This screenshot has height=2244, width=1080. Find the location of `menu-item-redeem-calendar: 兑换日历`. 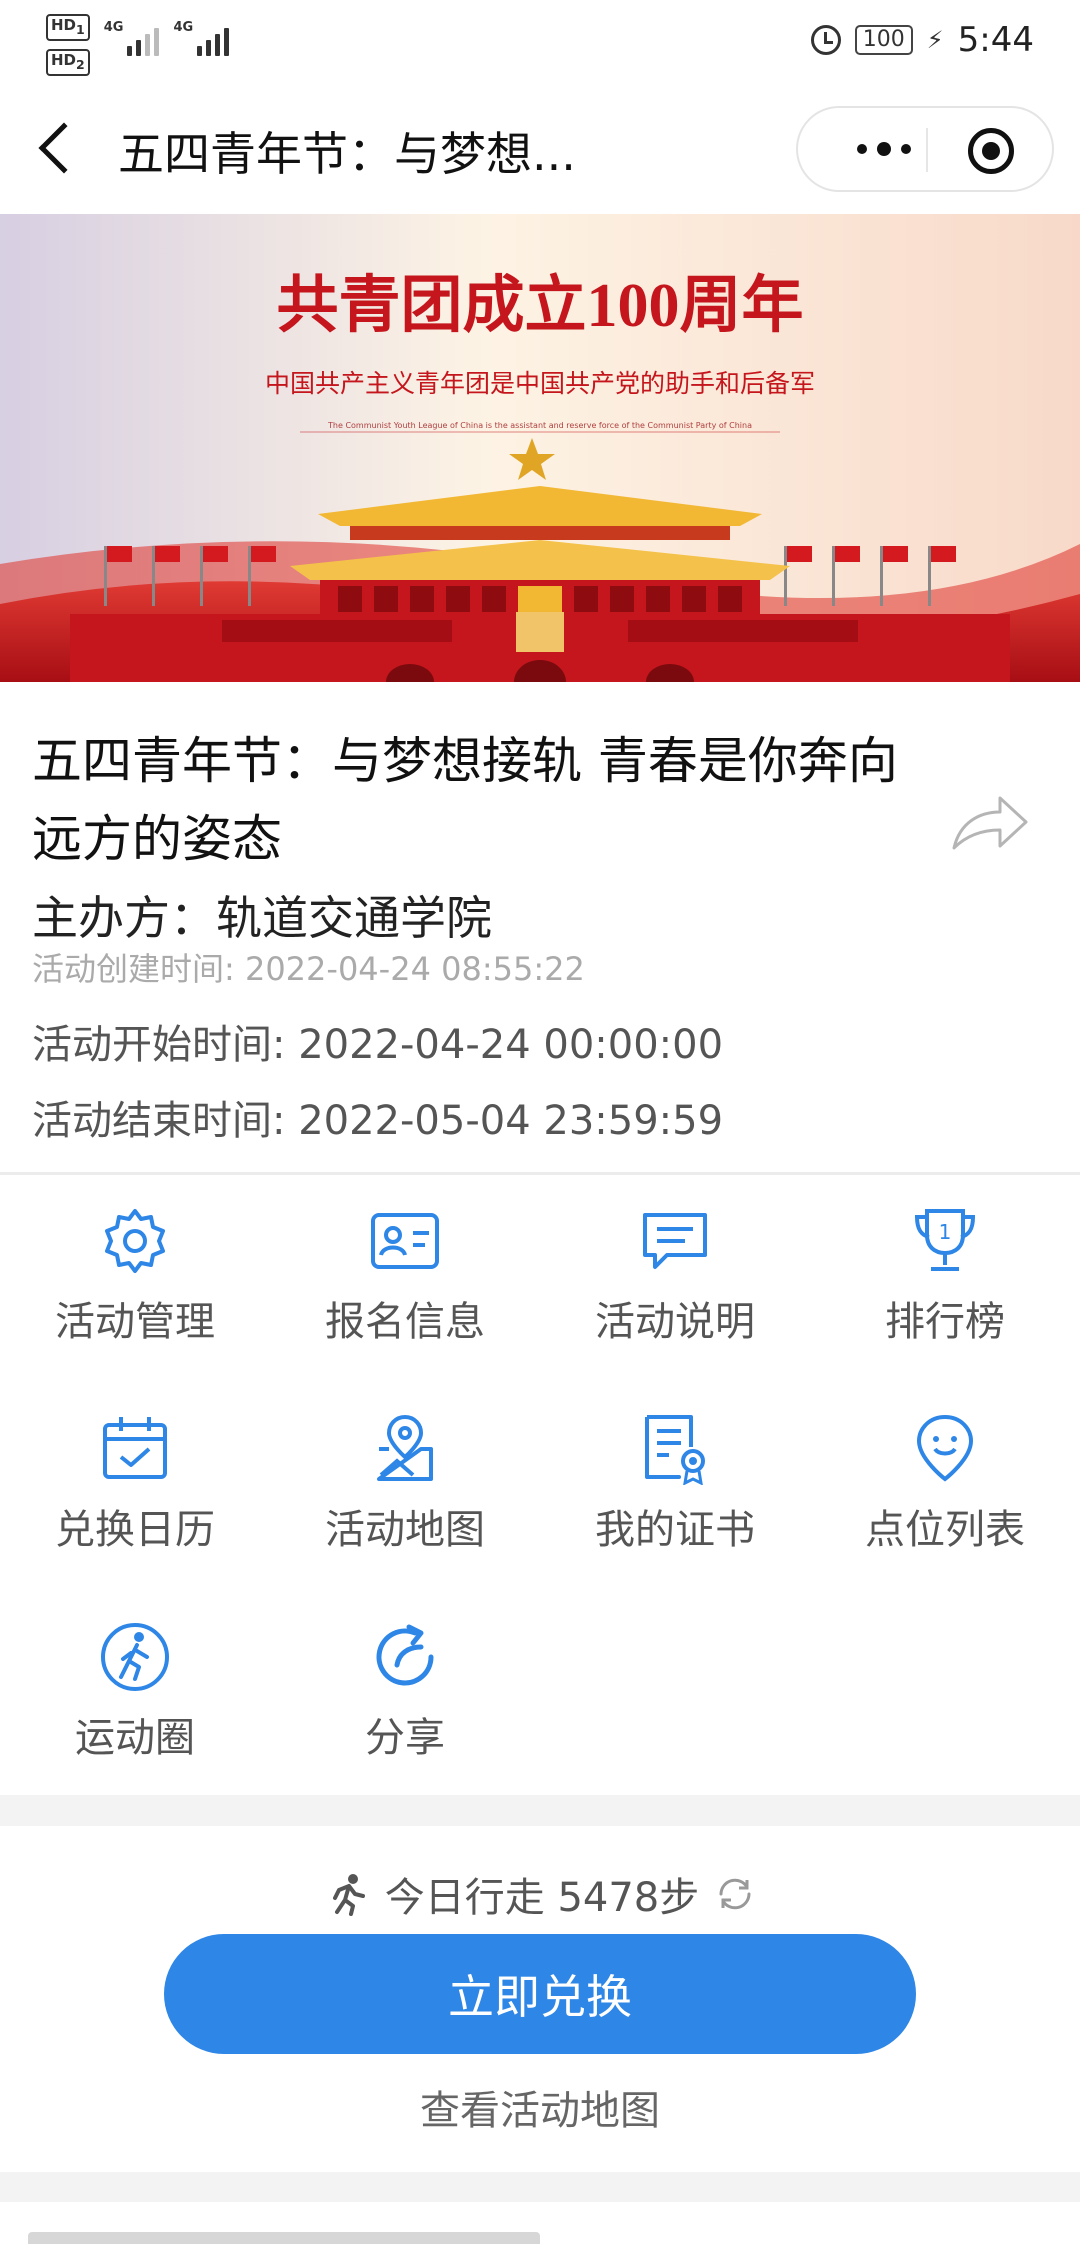

menu-item-redeem-calendar: 兑换日历 is located at coordinates (135, 1483).